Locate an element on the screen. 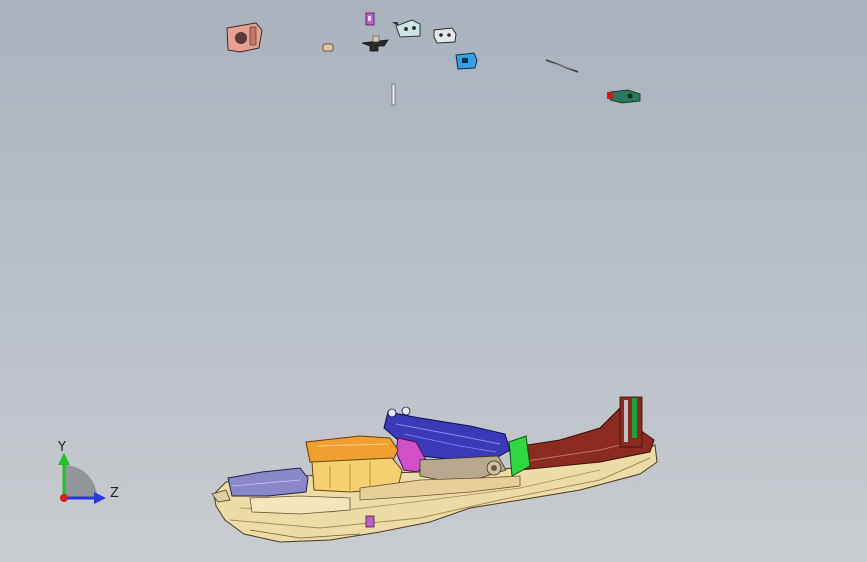  part-bracket-salmon is located at coordinates (244, 37).